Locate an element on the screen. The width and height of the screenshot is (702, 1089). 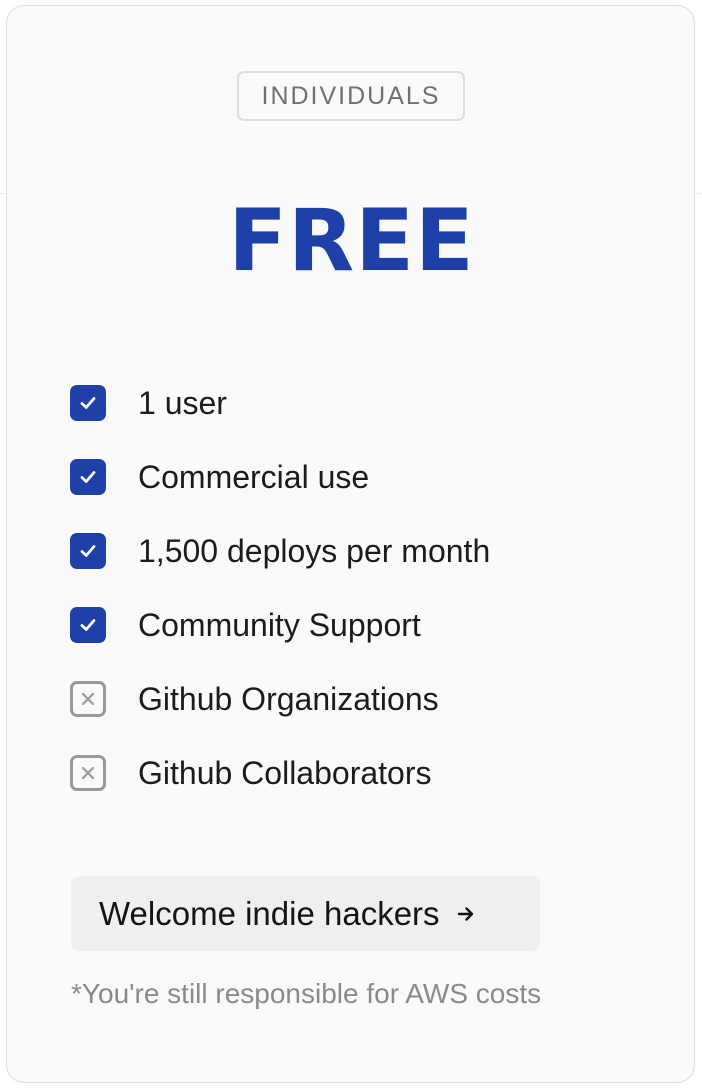
feature-item: Commercial use is located at coordinates (280, 477).